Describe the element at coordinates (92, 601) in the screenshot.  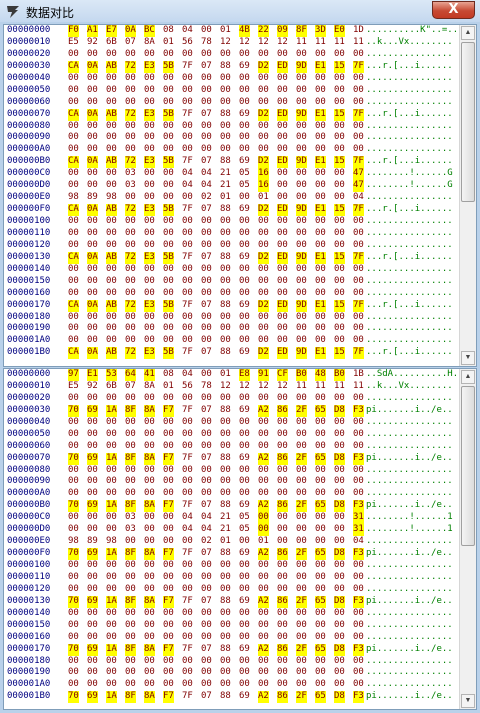
I see `hex-byte-diff: 69` at that location.